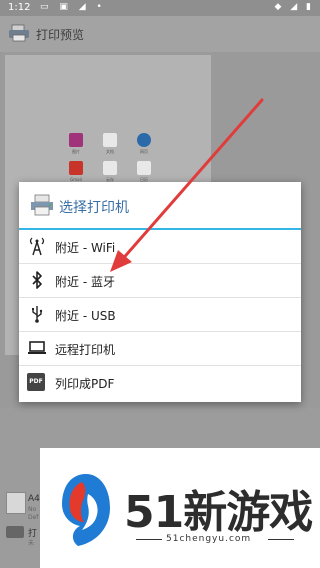 This screenshot has width=320, height=568. What do you see at coordinates (85, 248) in the screenshot?
I see `printer-option-label: 附近 - WiFi` at bounding box center [85, 248].